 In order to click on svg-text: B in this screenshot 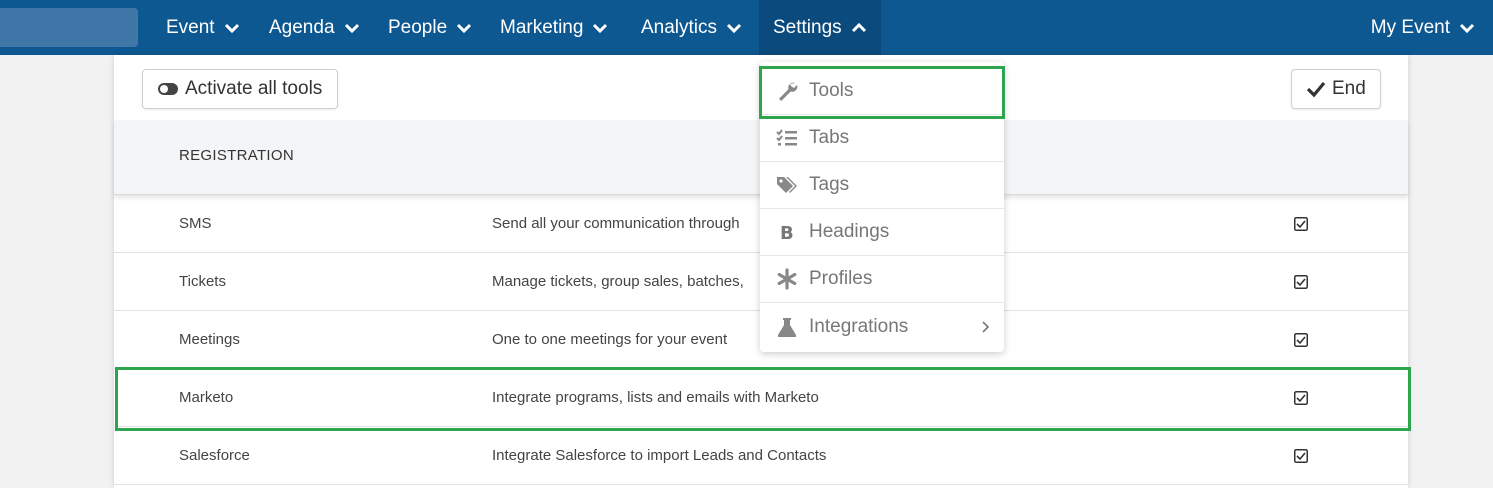, I will do `click(787, 233)`.